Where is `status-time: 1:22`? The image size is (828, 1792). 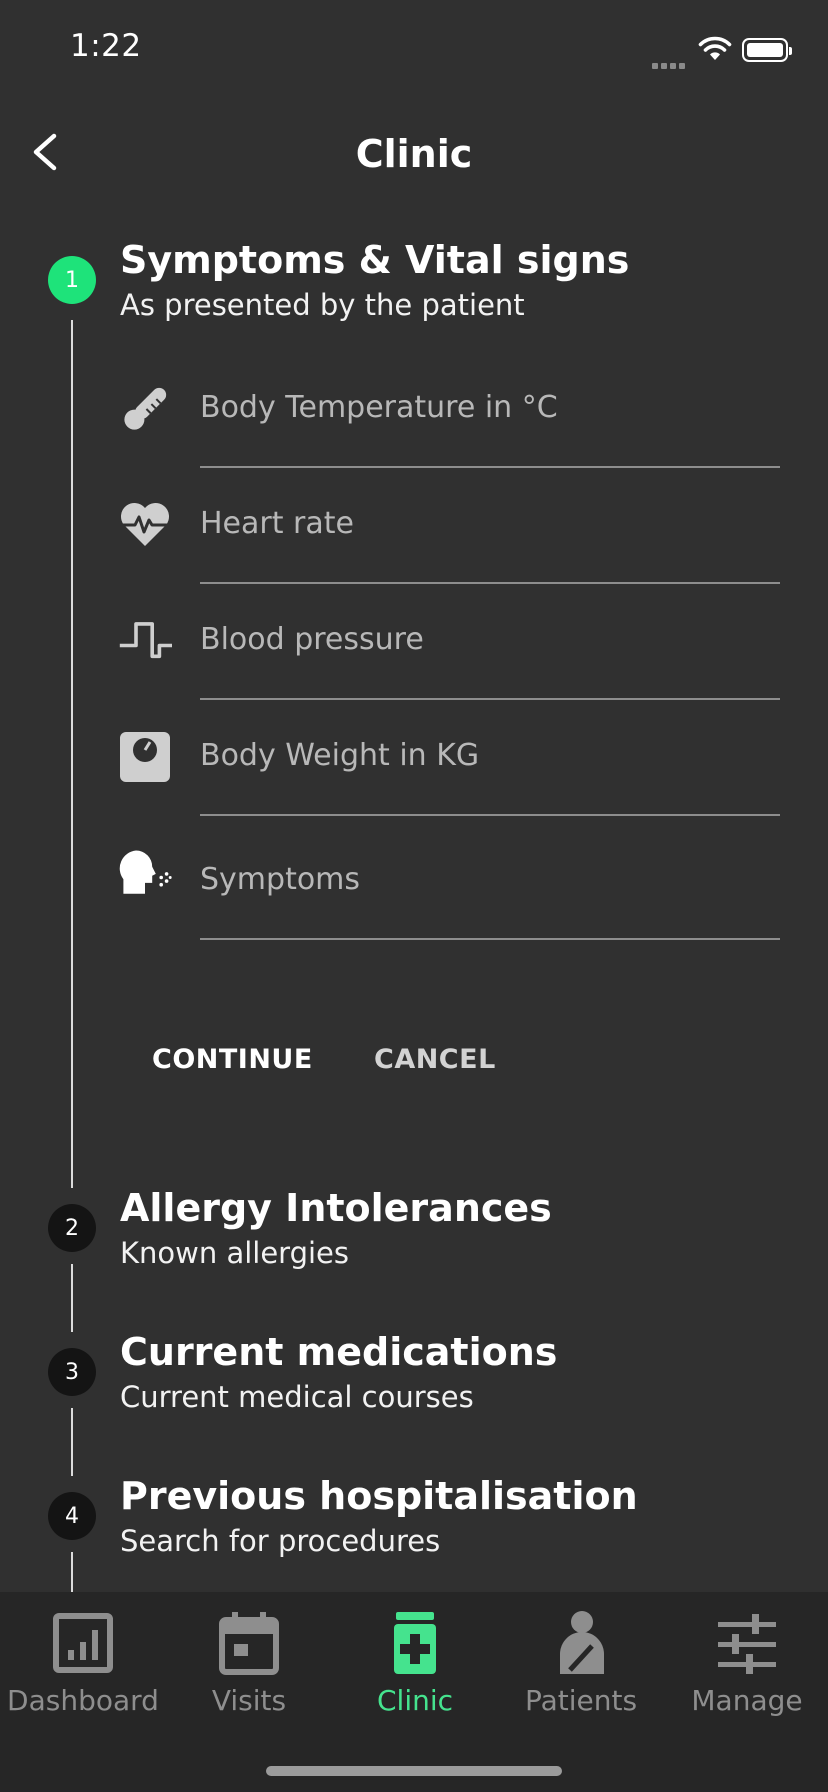
status-time: 1:22 is located at coordinates (106, 46).